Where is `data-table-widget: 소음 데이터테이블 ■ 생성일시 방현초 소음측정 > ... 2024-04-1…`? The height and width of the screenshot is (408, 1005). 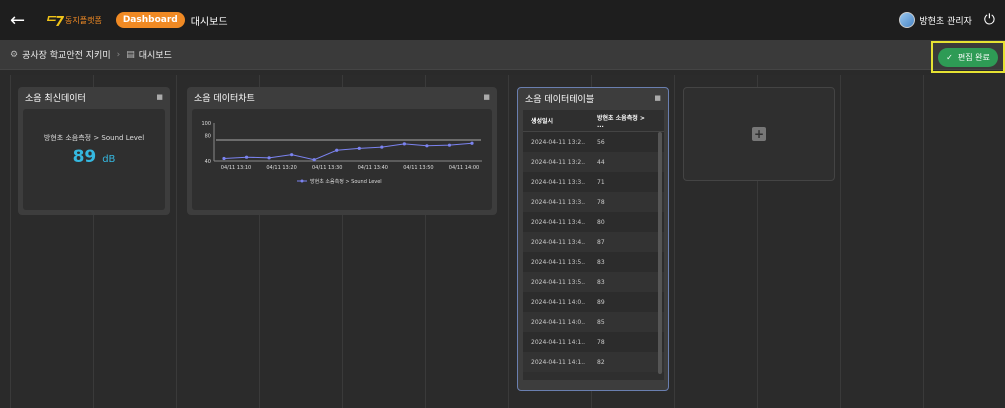
data-table-widget: 소음 데이터테이블 ■ 생성일시 방현초 소음측정 > ... 2024-04-1… is located at coordinates (593, 239).